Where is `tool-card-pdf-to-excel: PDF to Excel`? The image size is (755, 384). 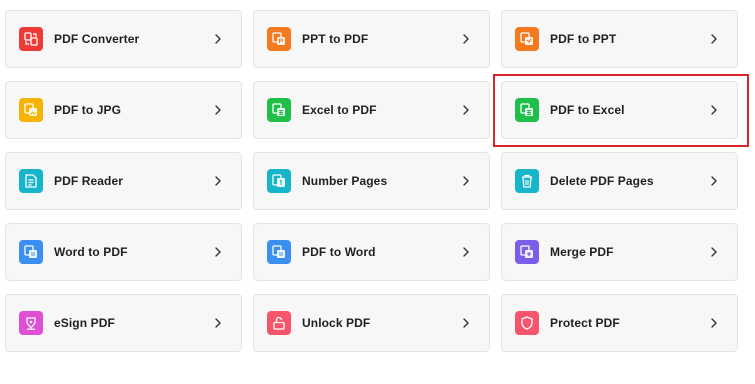
tool-card-pdf-to-excel: PDF to Excel is located at coordinates (619, 110).